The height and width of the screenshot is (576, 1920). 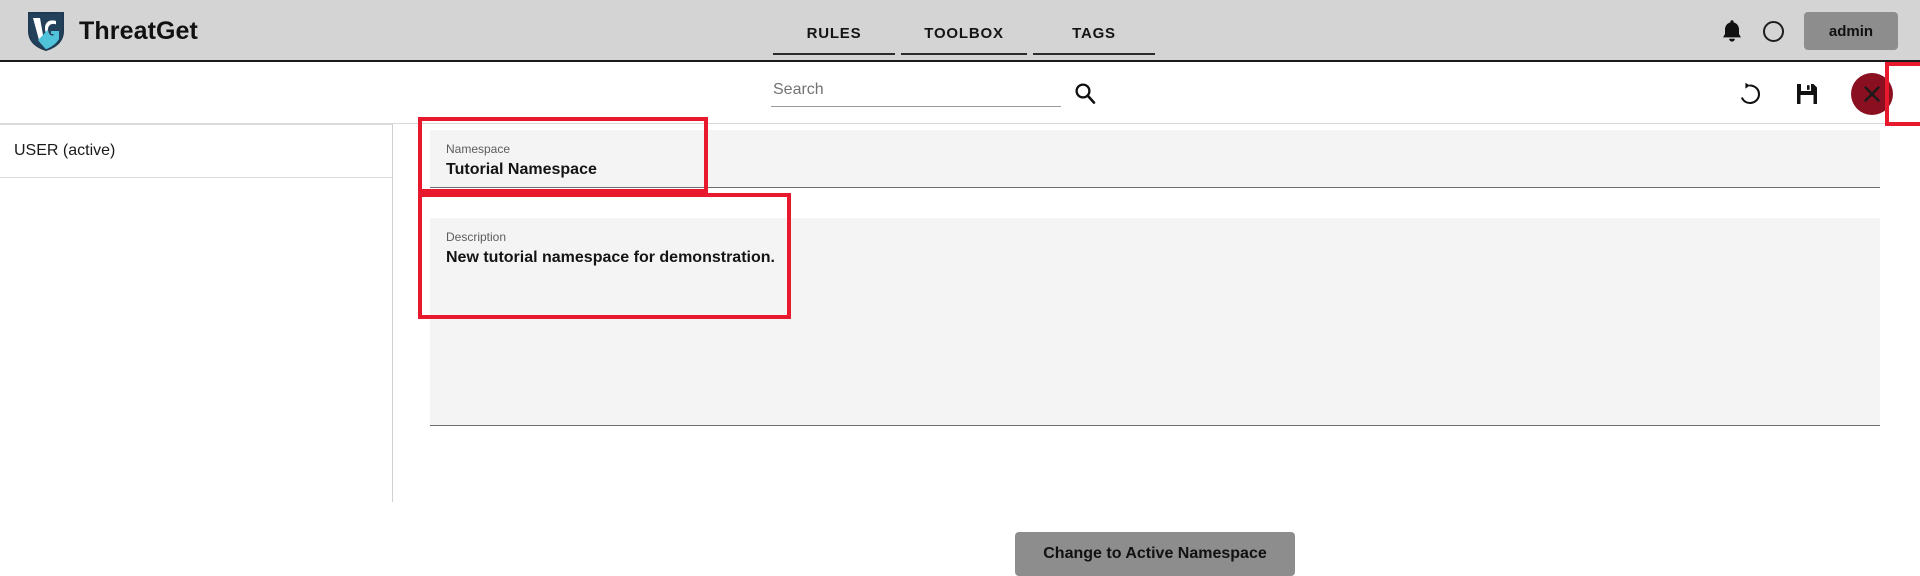 What do you see at coordinates (1750, 94) in the screenshot?
I see `undo-refresh-icon` at bounding box center [1750, 94].